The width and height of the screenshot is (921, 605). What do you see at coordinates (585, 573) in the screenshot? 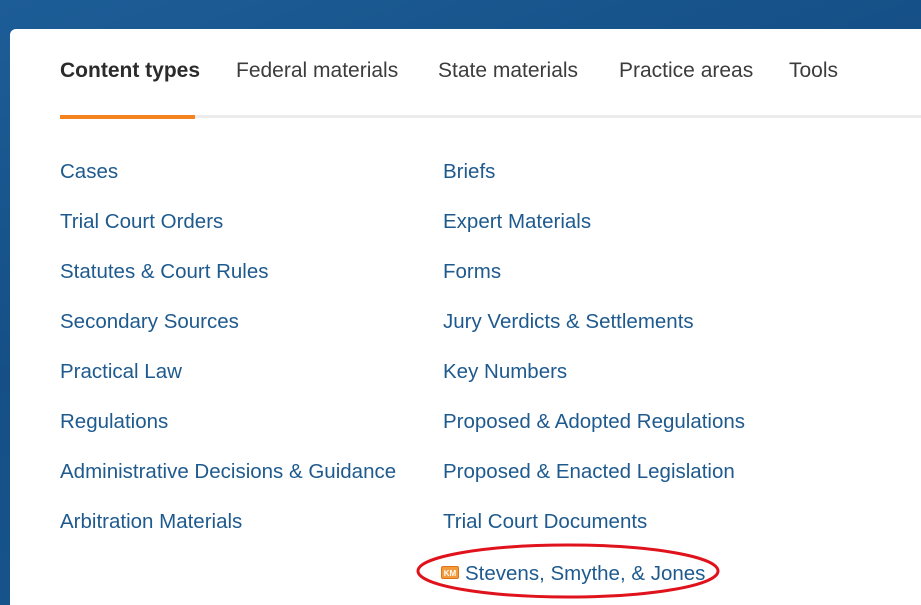
I see `km-item-label: Stevens, Smythe, & Jones` at bounding box center [585, 573].